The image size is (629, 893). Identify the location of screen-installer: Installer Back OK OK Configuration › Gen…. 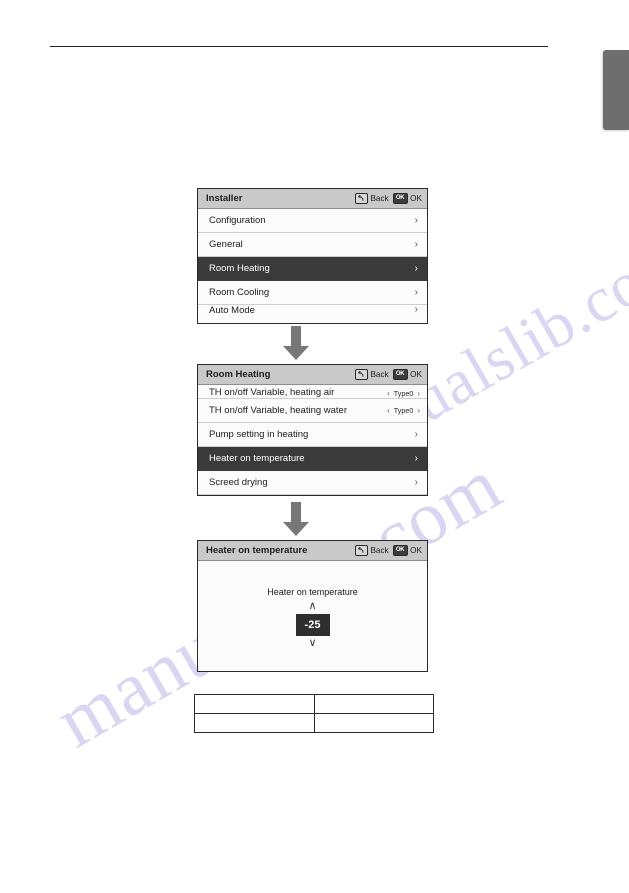
(312, 256).